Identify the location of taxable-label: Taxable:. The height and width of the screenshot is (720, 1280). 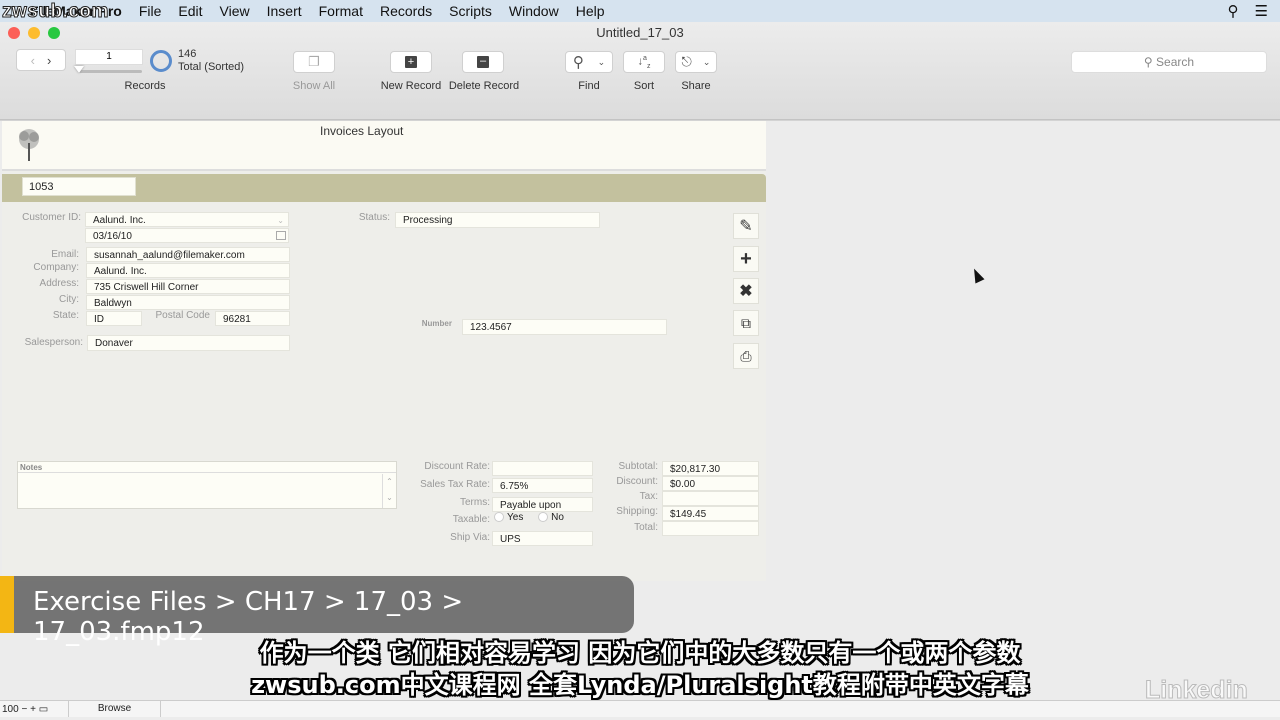
(471, 519).